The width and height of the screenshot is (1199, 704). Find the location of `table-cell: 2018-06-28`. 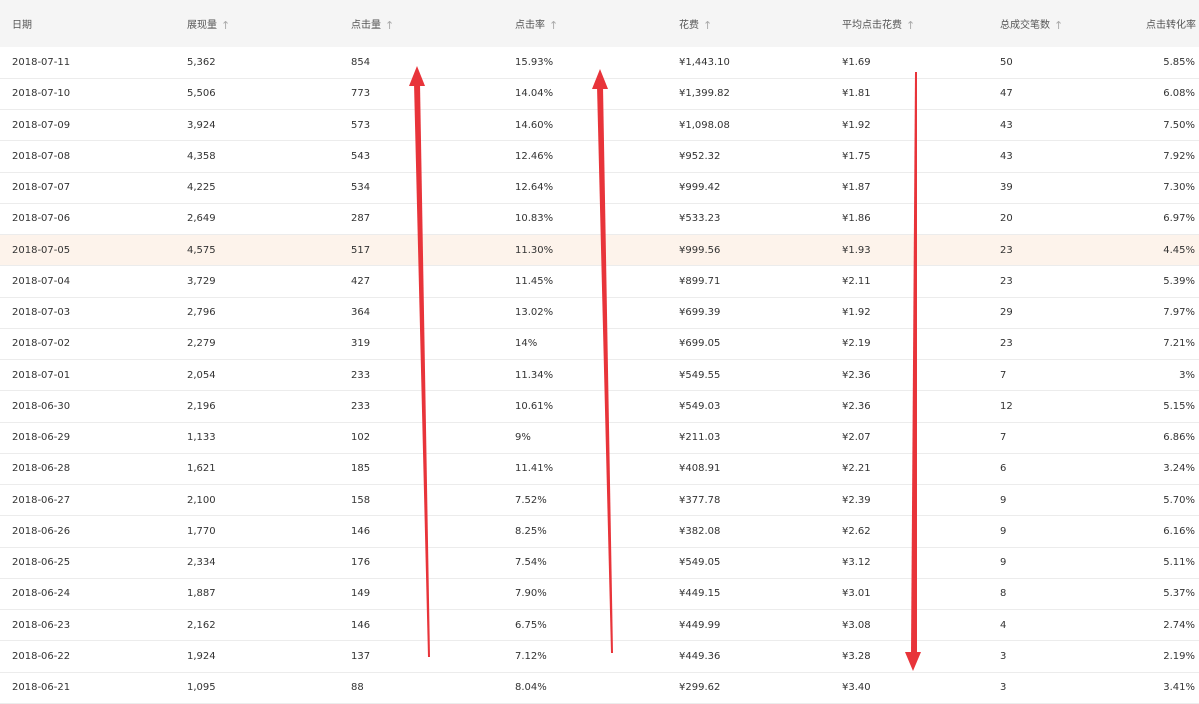

table-cell: 2018-06-28 is located at coordinates (41, 469).